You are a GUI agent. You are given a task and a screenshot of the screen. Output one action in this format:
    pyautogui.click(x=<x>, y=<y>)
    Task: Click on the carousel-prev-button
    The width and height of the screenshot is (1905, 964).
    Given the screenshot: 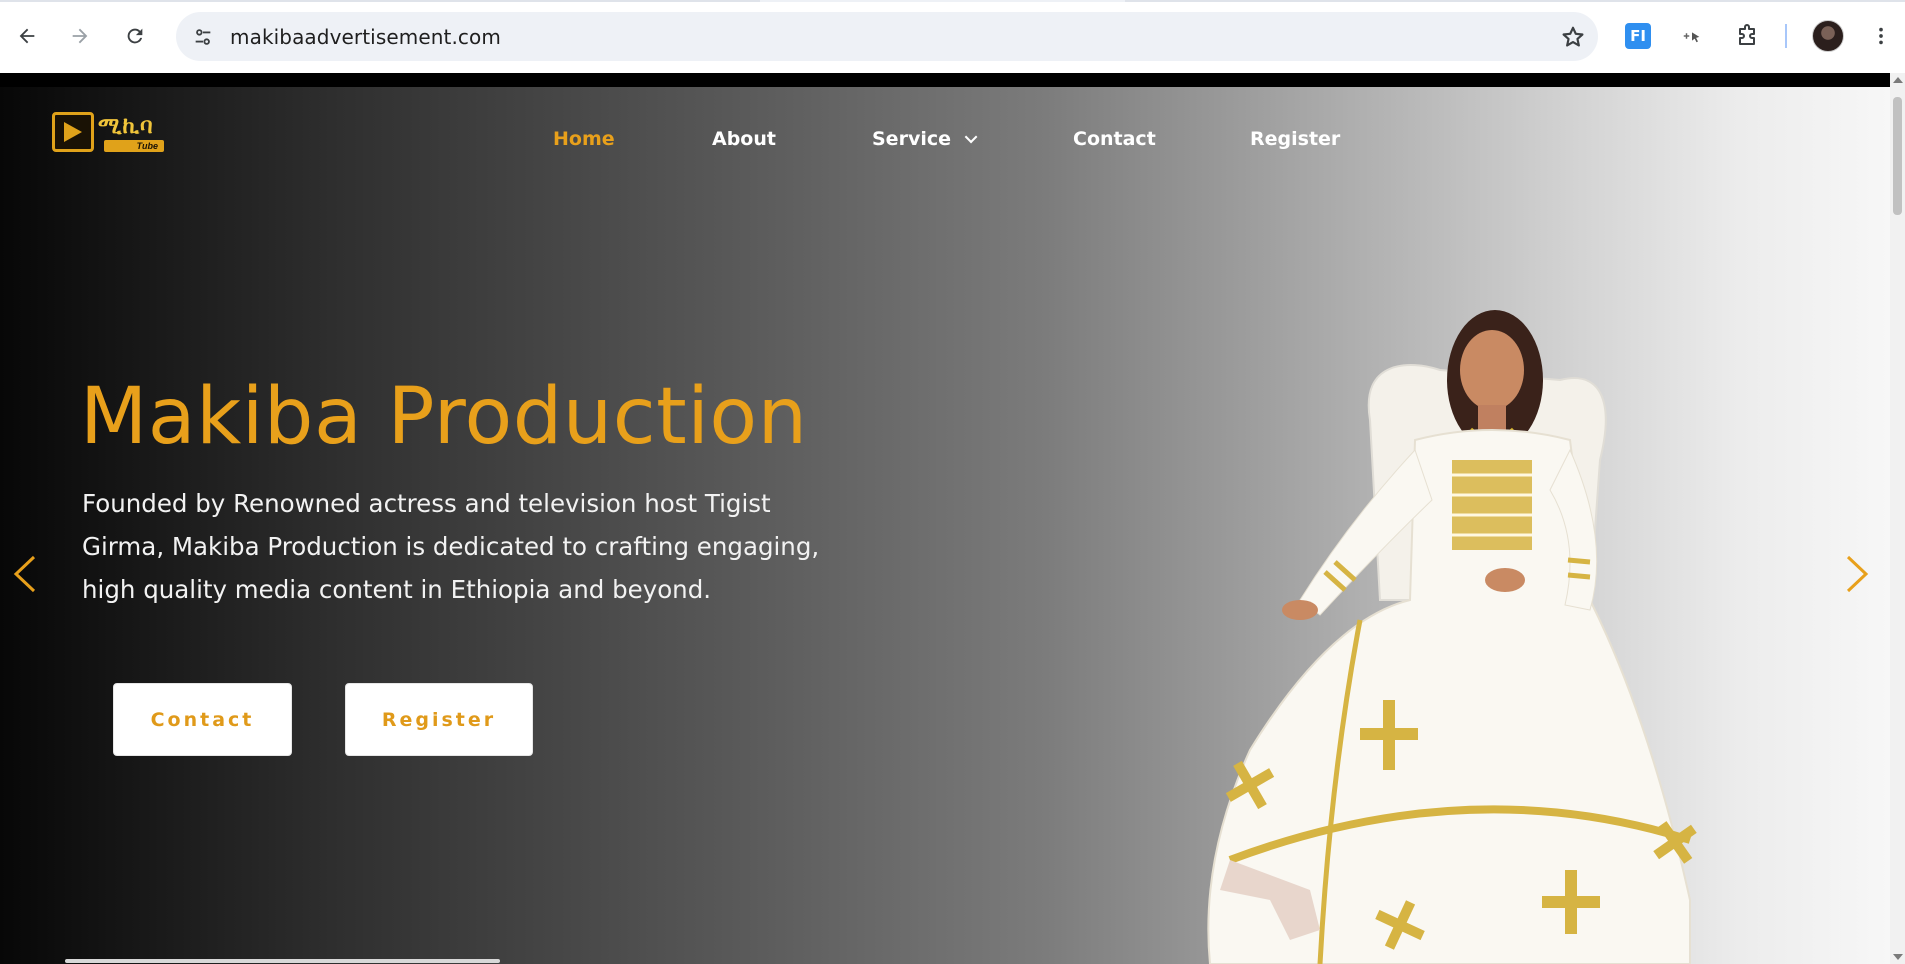 What is the action you would take?
    pyautogui.click(x=25, y=574)
    